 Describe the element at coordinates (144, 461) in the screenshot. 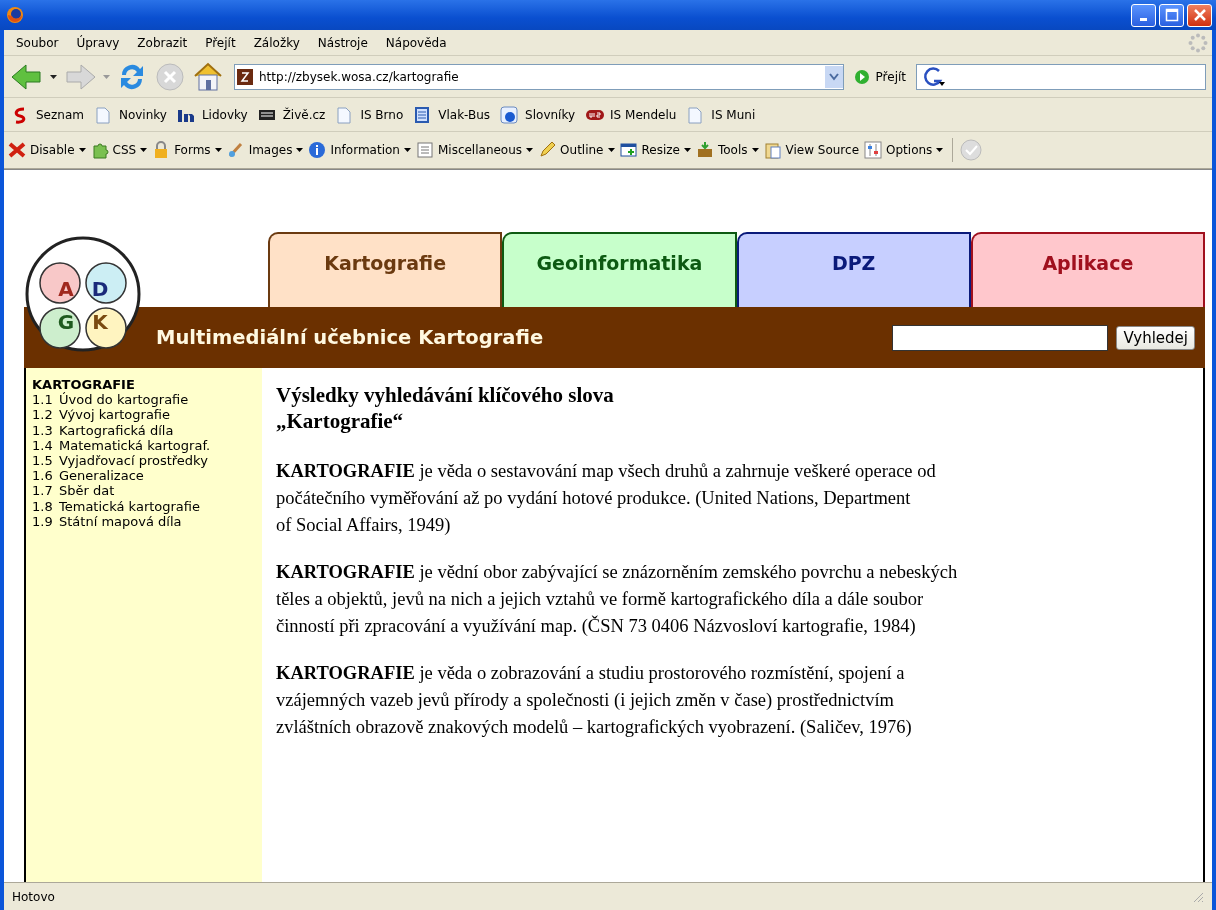

I see `sidebar-link: 1.5 Vyjadřovací prostředky` at that location.